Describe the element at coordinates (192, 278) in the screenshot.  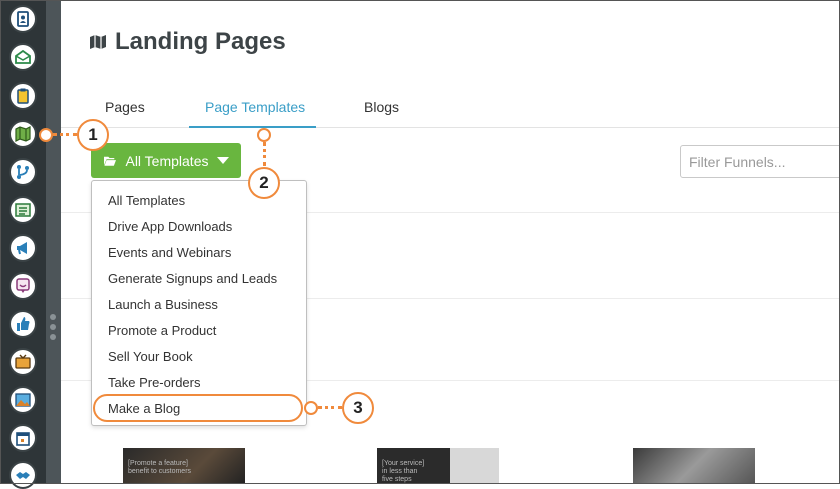
I see `menu-item-generate-signups: Generate Signups and Leads` at that location.